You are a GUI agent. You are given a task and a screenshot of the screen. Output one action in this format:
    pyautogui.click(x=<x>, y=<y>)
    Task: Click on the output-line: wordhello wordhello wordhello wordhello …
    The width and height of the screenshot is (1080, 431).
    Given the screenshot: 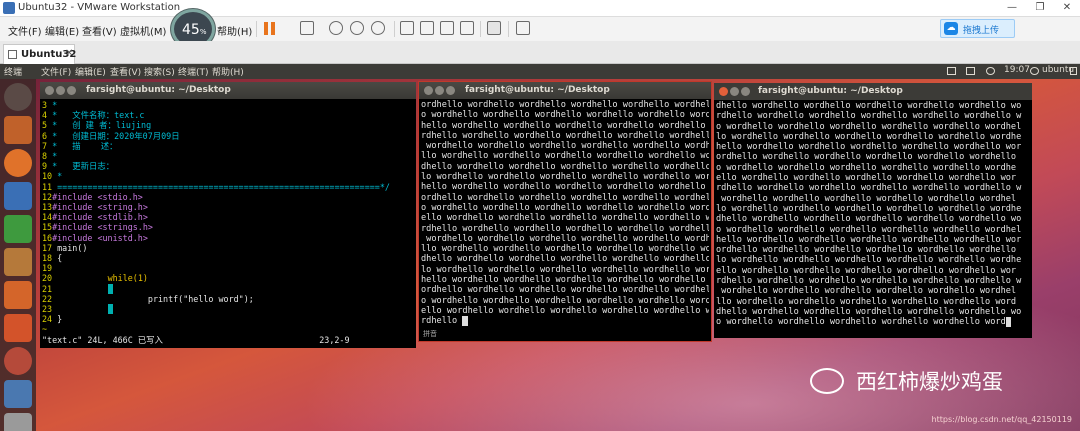 What is the action you would take?
    pyautogui.click(x=866, y=291)
    